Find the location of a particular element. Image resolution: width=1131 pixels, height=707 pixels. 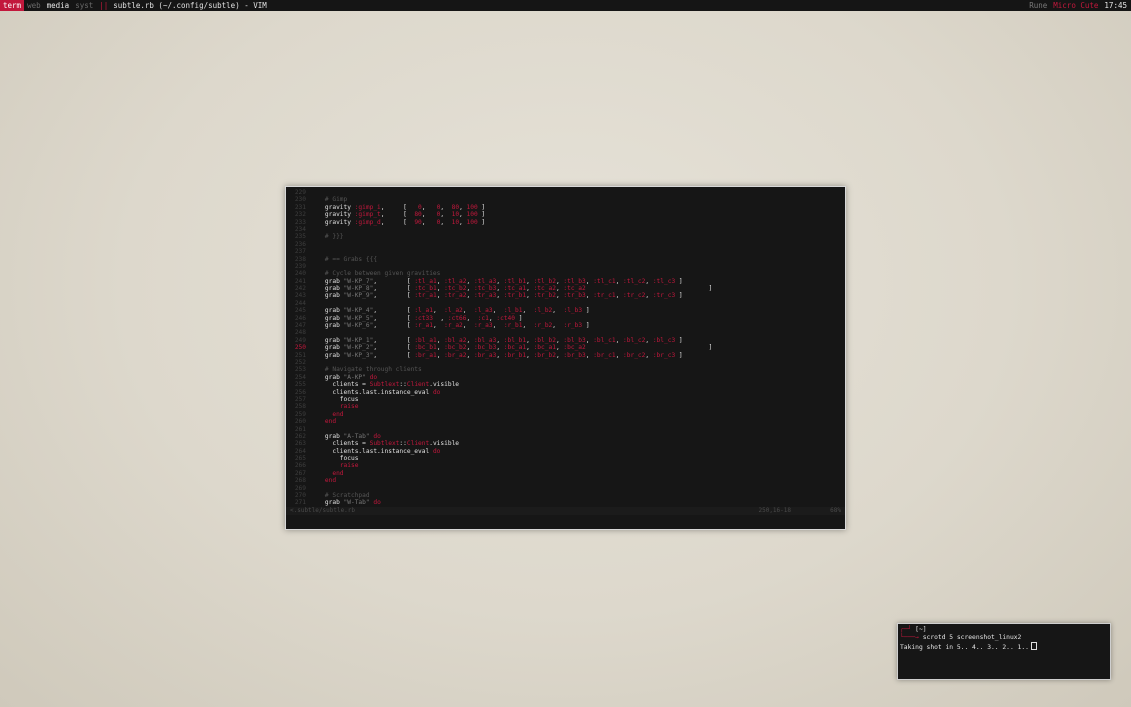

code-line: 256 clients.last.instance_eval do is located at coordinates (565, 392).